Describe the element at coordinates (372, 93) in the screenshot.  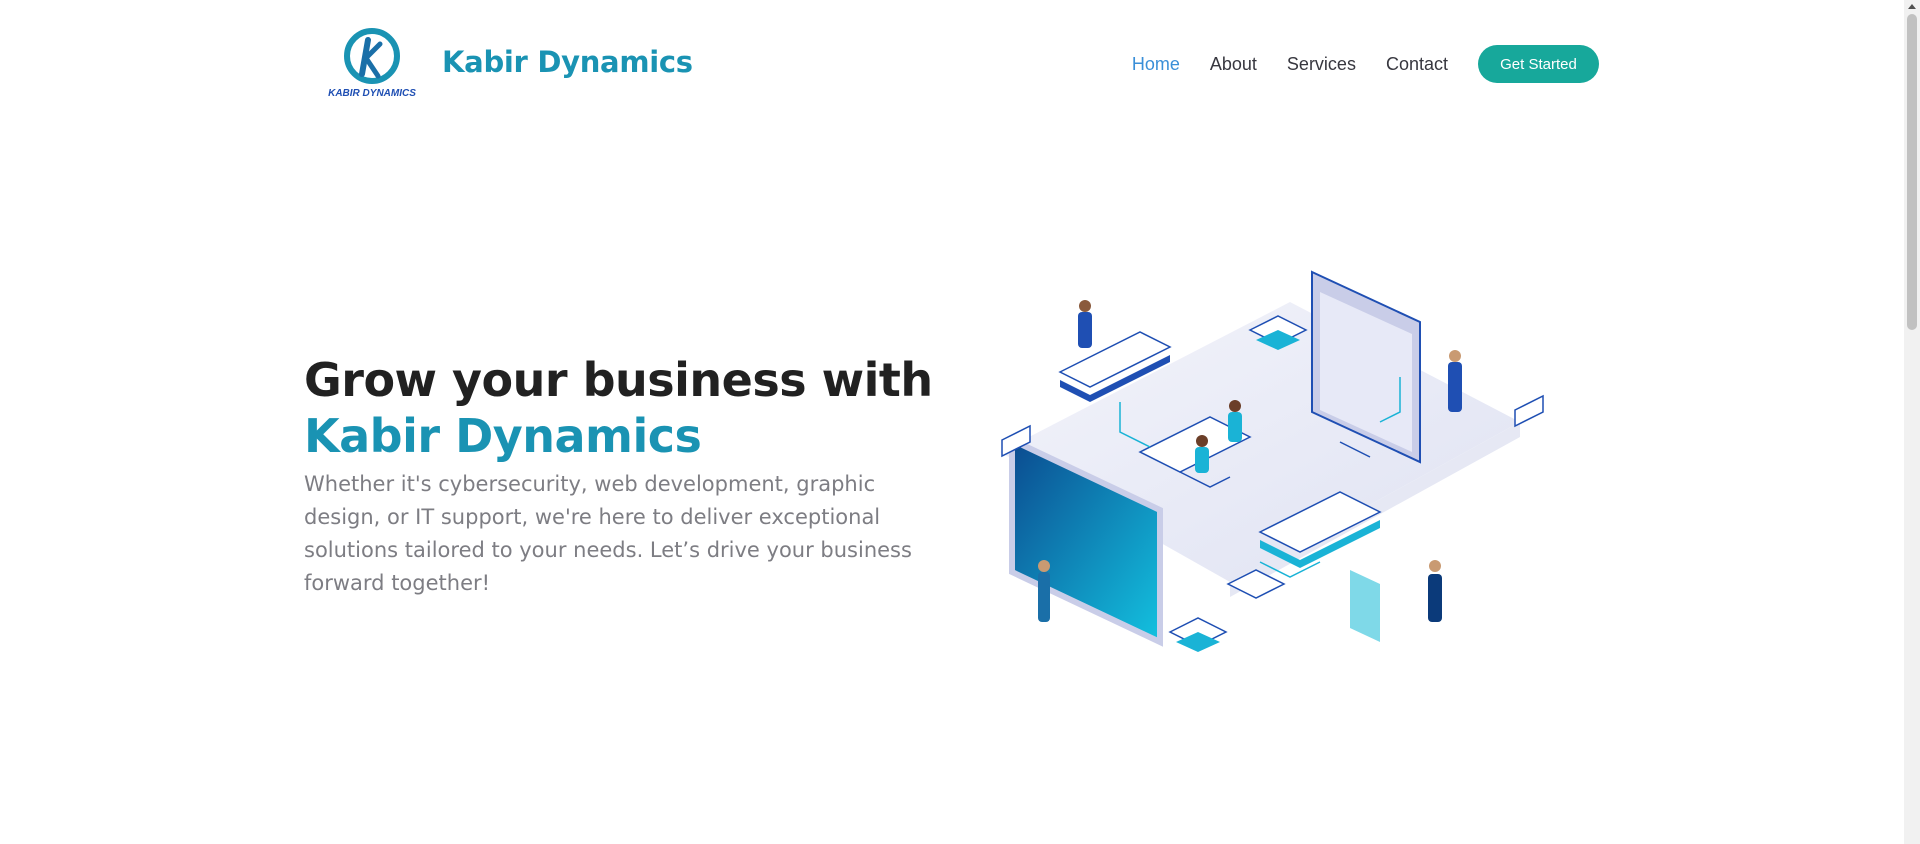
I see `svg-text: KABIR DYNAMICS` at that location.